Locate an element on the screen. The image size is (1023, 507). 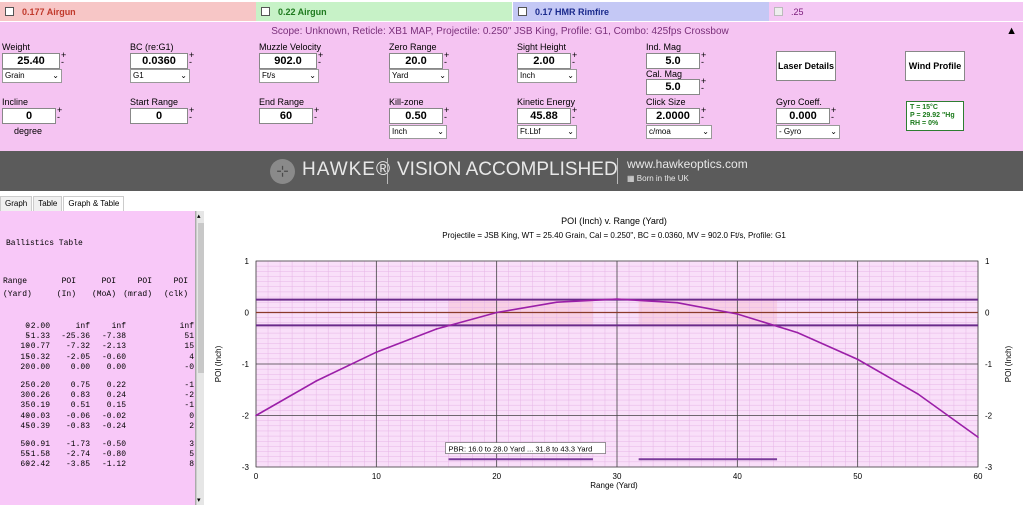
mv-unit-select: Ft/s ⌄ is located at coordinates (289, 76).